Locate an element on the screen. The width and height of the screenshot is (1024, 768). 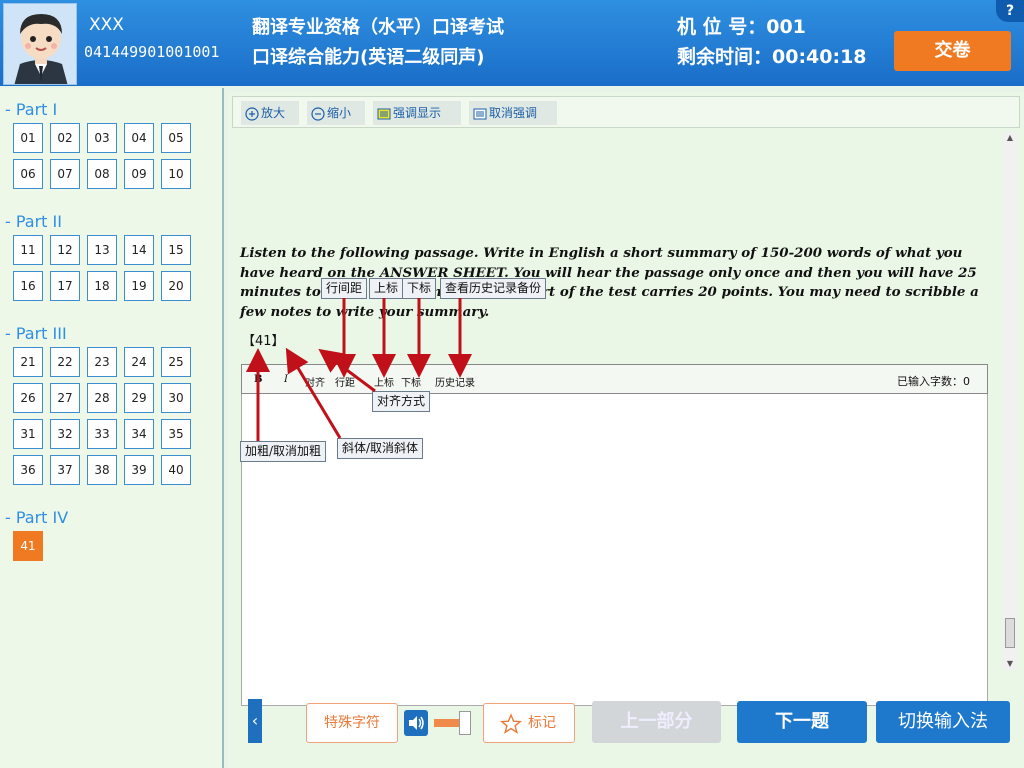
question-button-07: 07 is located at coordinates (65, 174).